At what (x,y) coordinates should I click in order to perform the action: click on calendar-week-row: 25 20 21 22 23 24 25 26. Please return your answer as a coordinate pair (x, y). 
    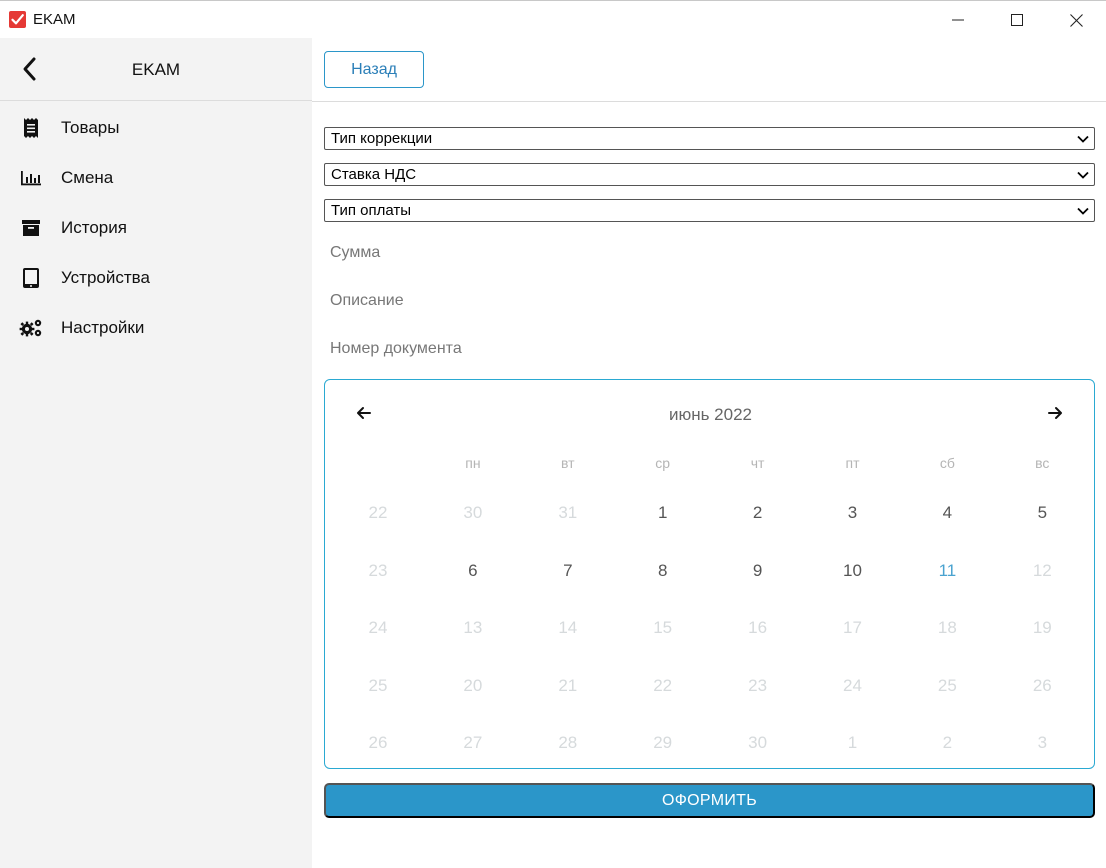
    Looking at the image, I should click on (710, 687).